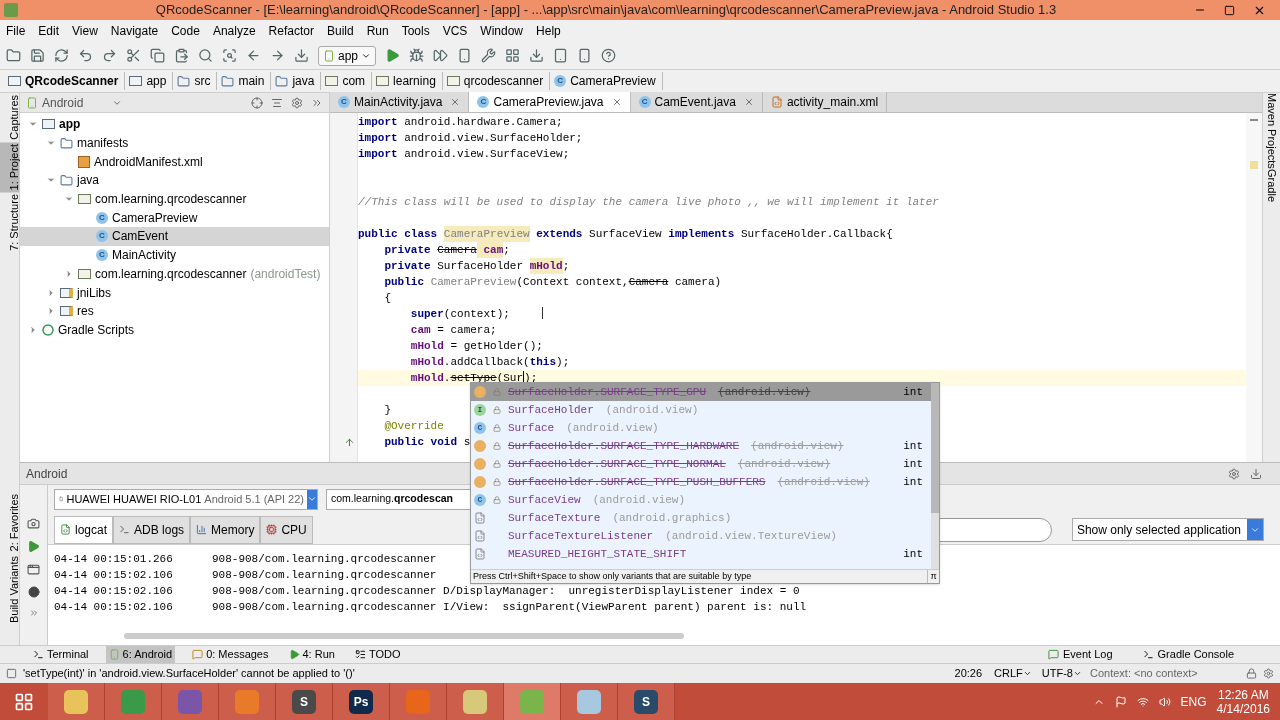 The height and width of the screenshot is (720, 1280). Describe the element at coordinates (701, 518) in the screenshot. I see `completion-item: SurfaceTexture (android.graphics)` at that location.